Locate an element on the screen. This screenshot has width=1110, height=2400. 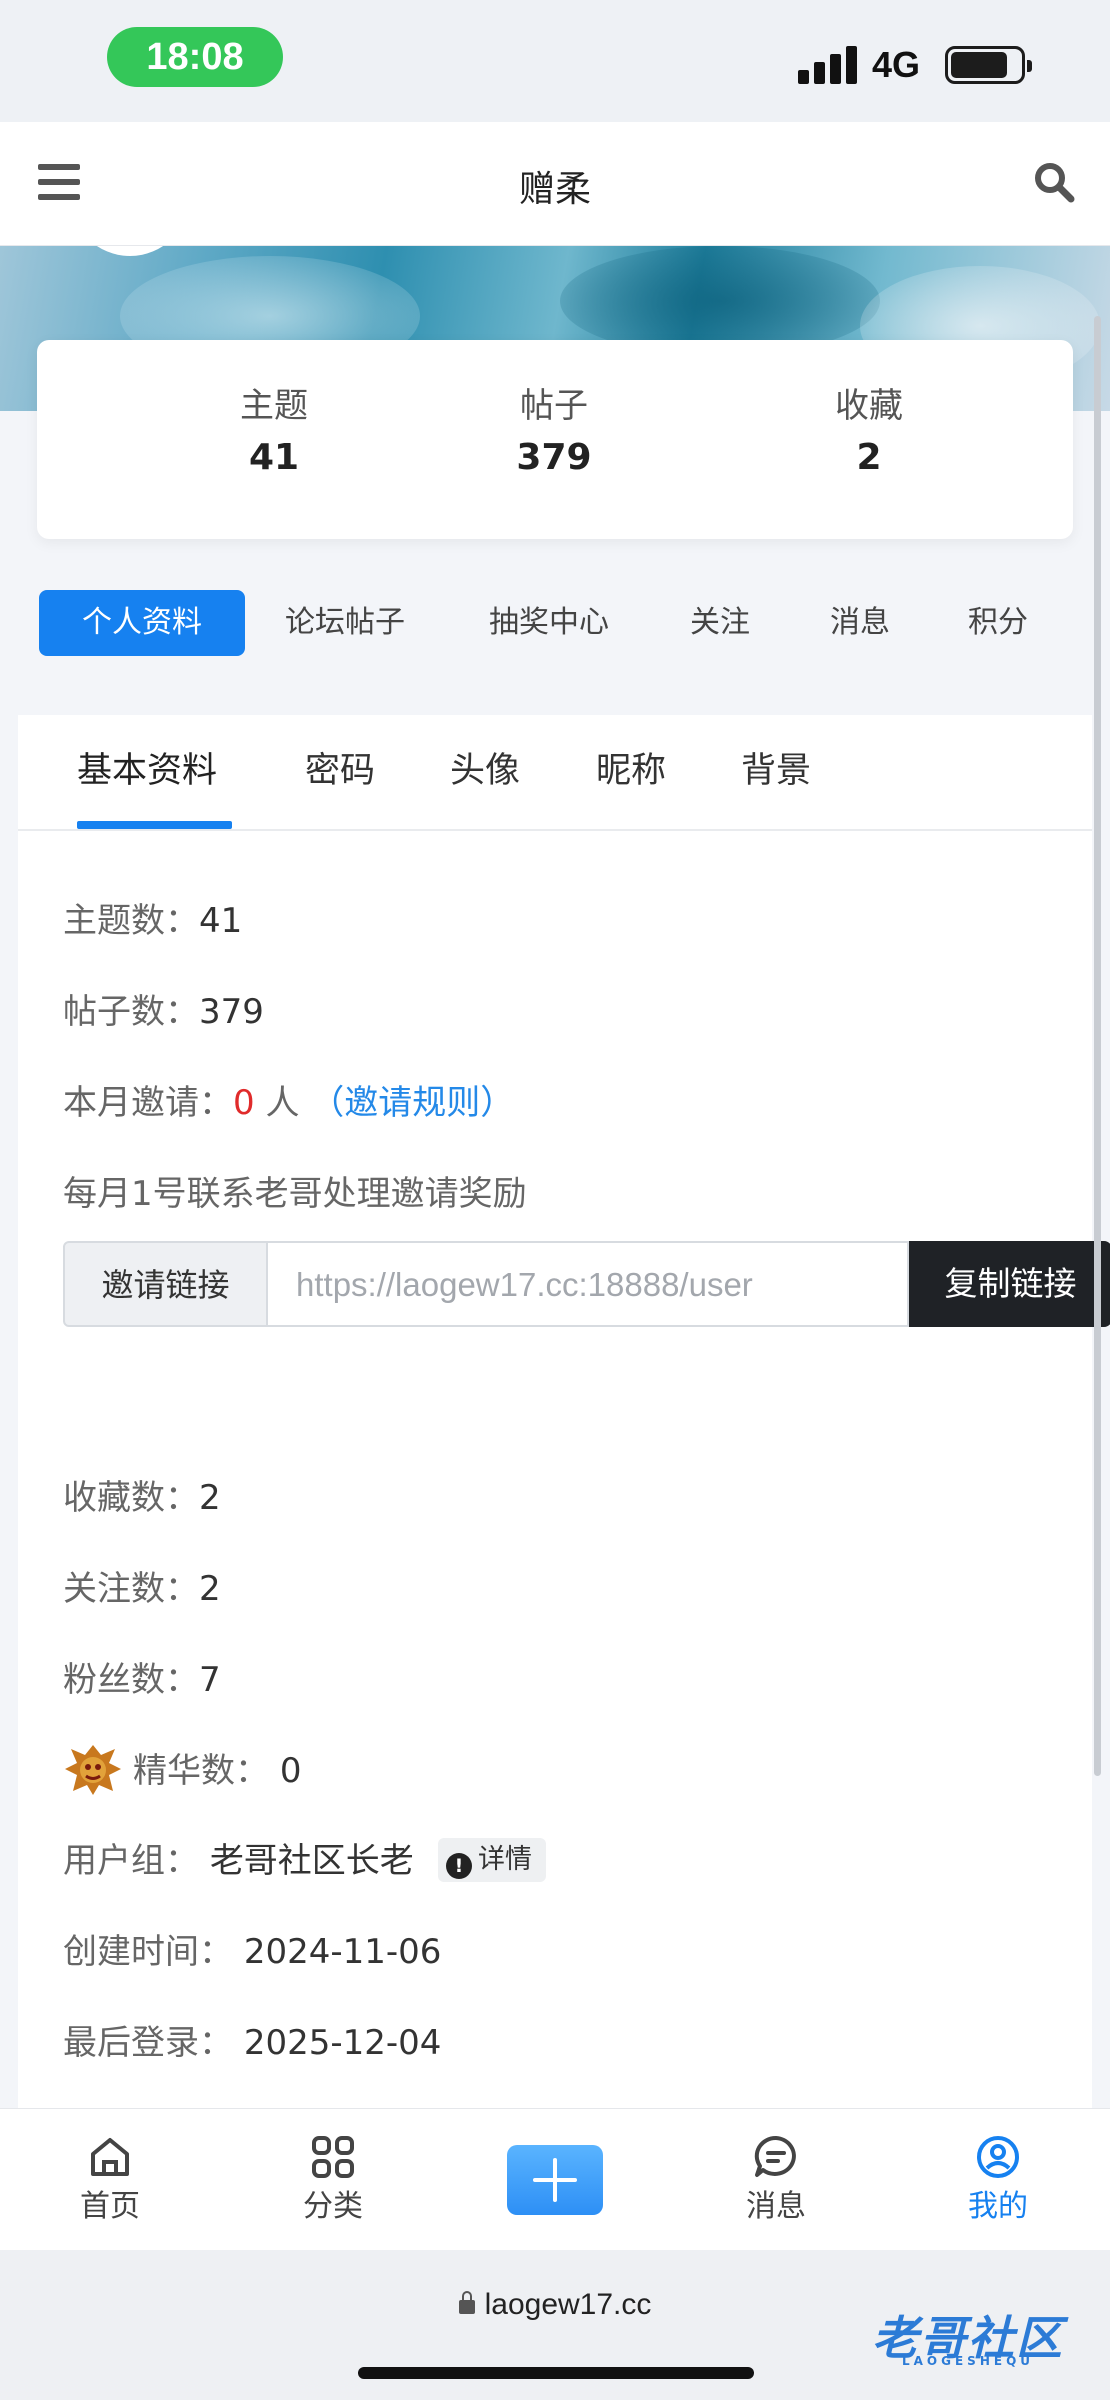
info-label: 主题数： is located at coordinates (131, 921).